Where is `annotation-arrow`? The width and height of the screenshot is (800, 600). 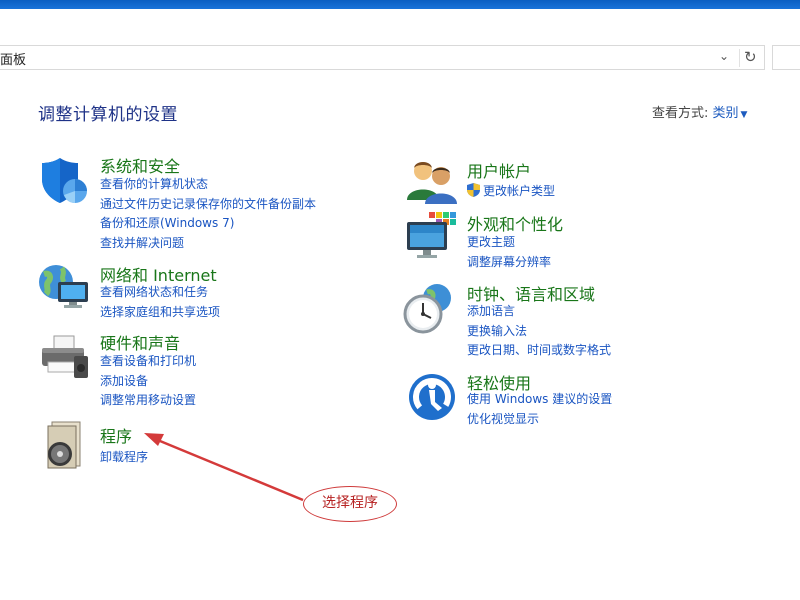 annotation-arrow is located at coordinates (224, 467).